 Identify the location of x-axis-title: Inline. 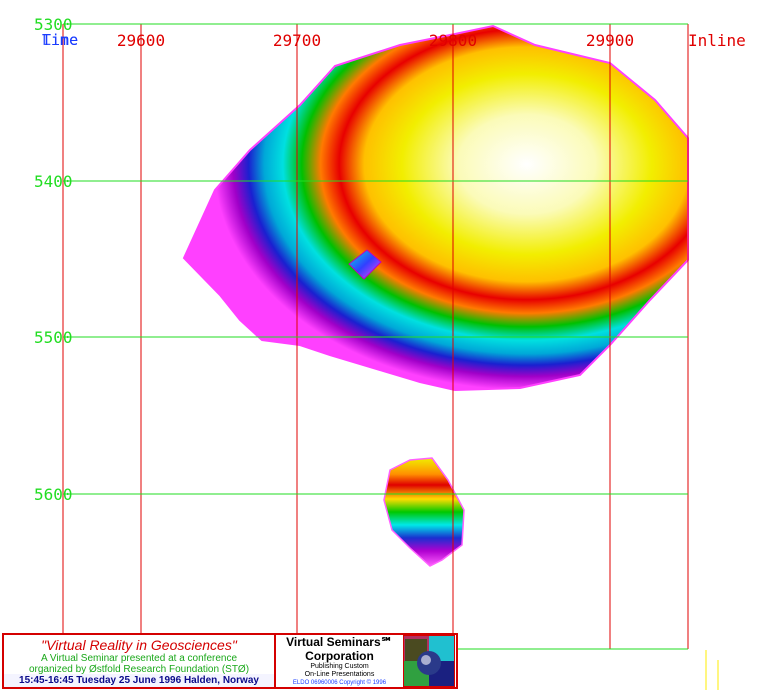
(717, 40).